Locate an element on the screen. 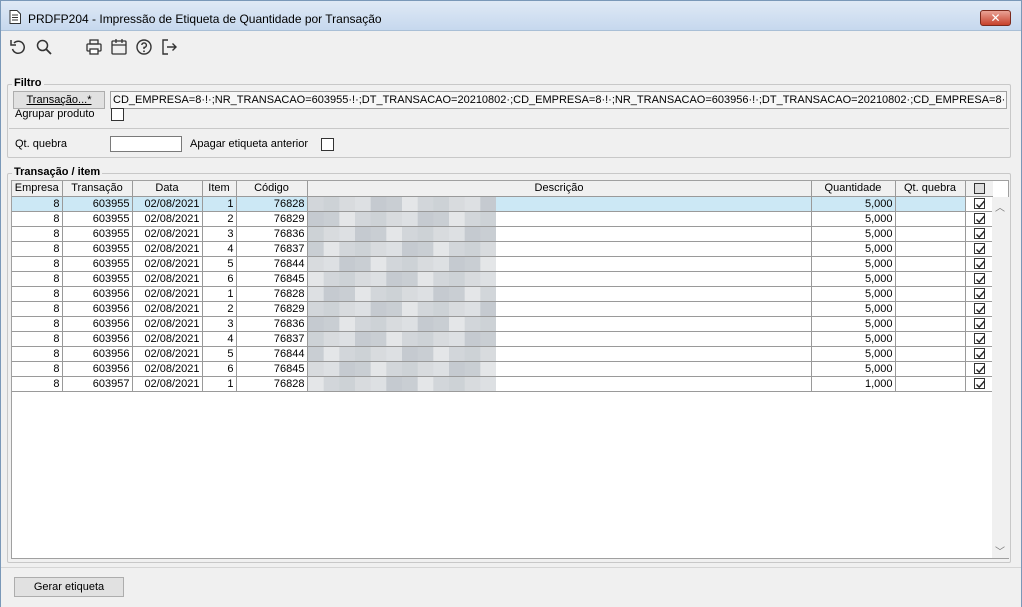 The image size is (1022, 607). column-header-data: Data is located at coordinates (167, 189).